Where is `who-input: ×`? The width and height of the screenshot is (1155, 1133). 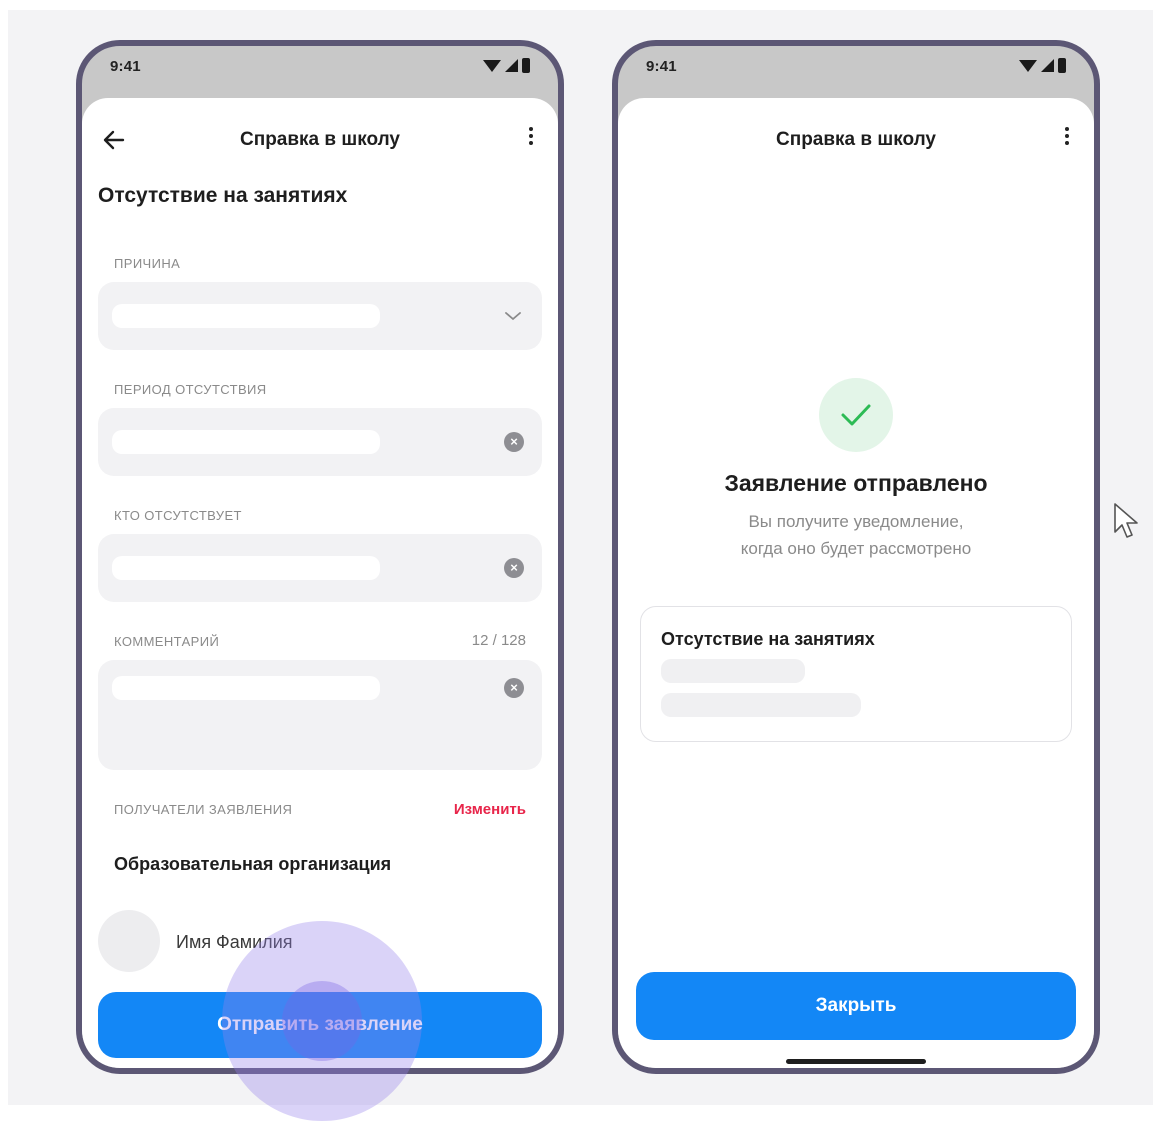 who-input: × is located at coordinates (320, 568).